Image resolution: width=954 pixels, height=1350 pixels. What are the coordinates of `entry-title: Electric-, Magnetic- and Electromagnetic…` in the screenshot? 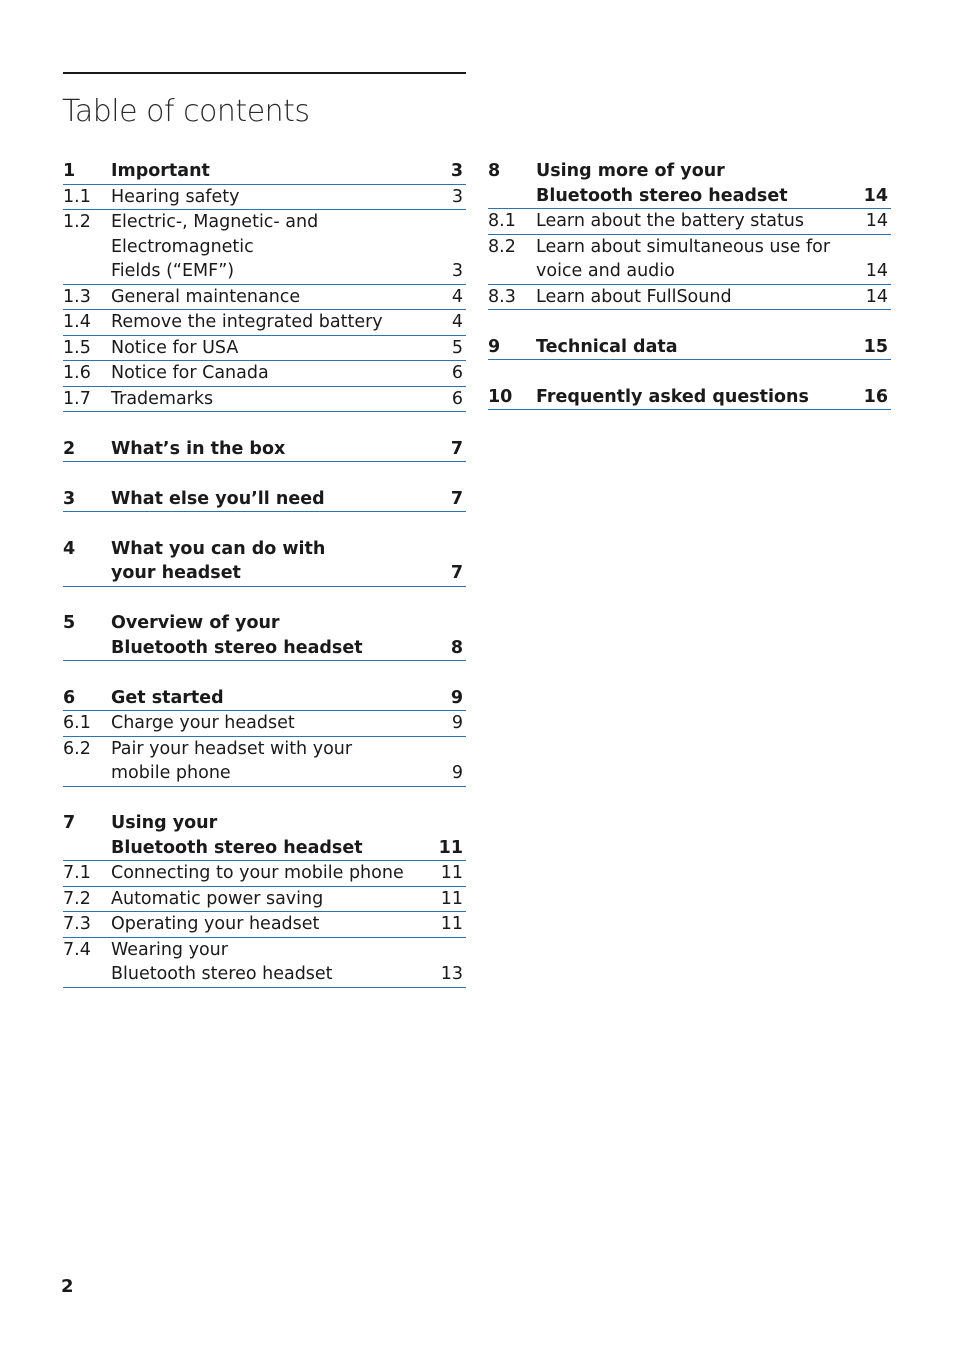 It's located at (268, 247).